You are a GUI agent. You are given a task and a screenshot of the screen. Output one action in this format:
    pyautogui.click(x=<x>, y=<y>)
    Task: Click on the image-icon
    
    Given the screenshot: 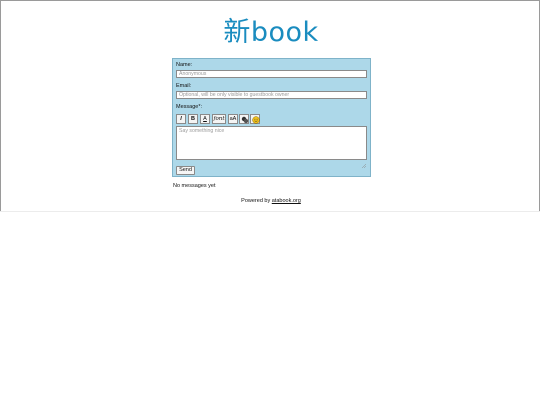 What is the action you would take?
    pyautogui.click(x=244, y=119)
    